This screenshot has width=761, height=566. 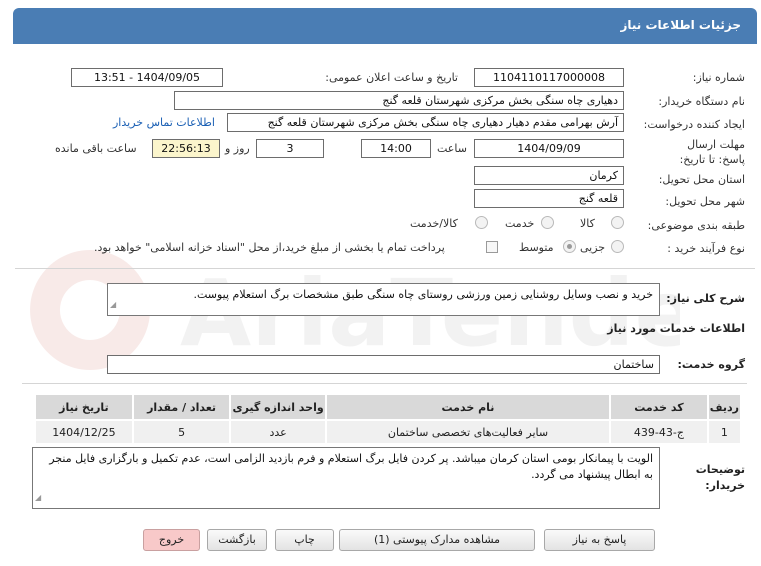 What do you see at coordinates (696, 225) in the screenshot?
I see `category-label: طبقه بندی موضوعی:` at bounding box center [696, 225].